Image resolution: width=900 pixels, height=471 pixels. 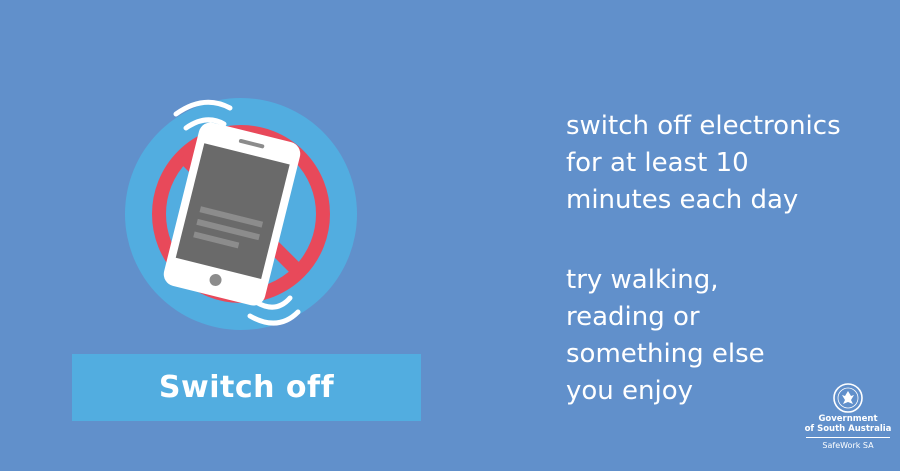 I want to click on message-line: for at least 10, so click(x=657, y=163).